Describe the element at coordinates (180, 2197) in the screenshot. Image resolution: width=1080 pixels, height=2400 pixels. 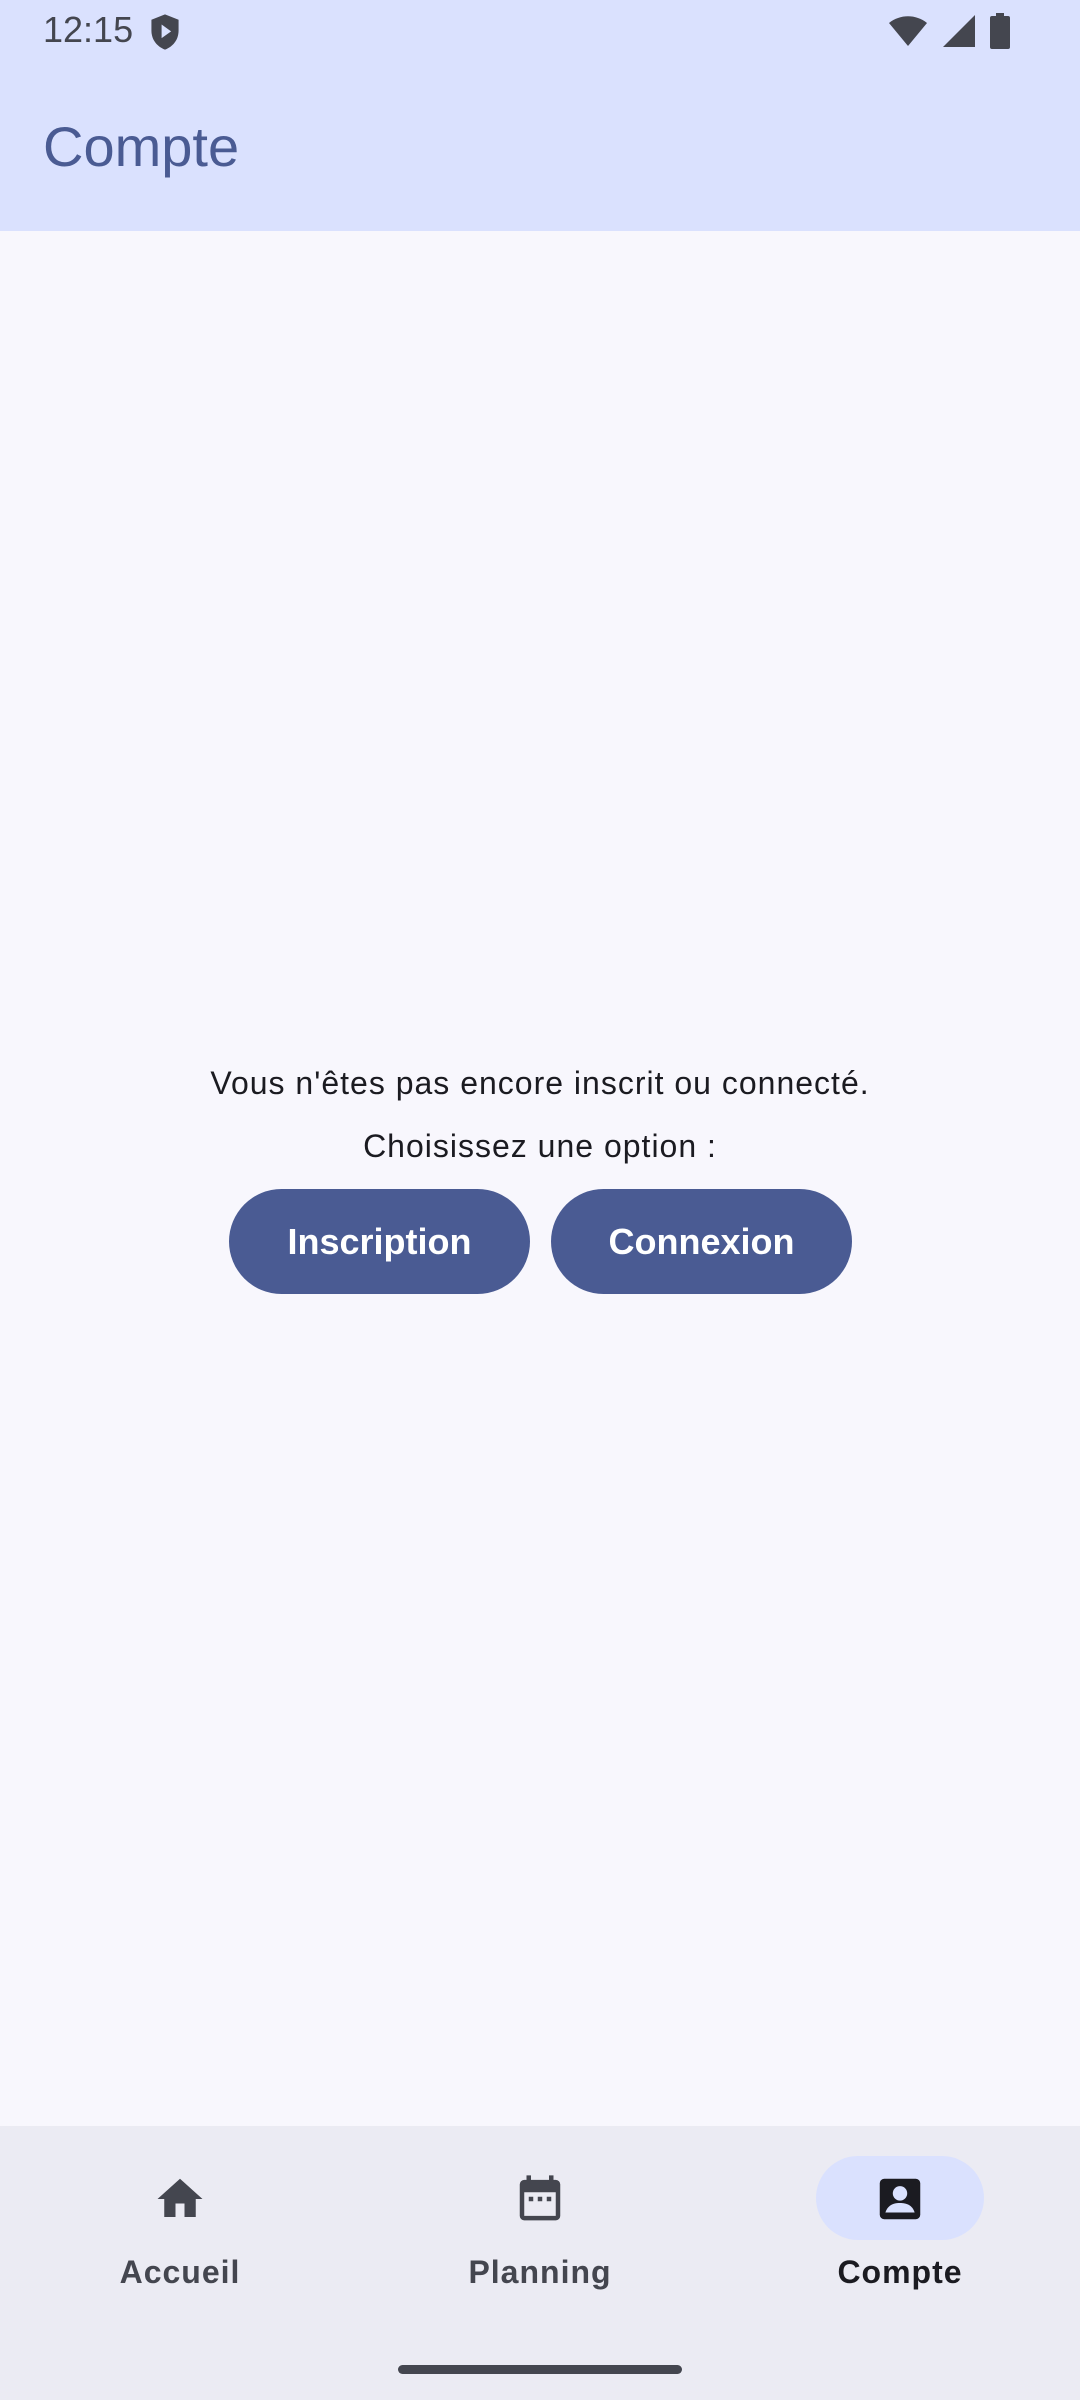
I see `home-icon` at that location.